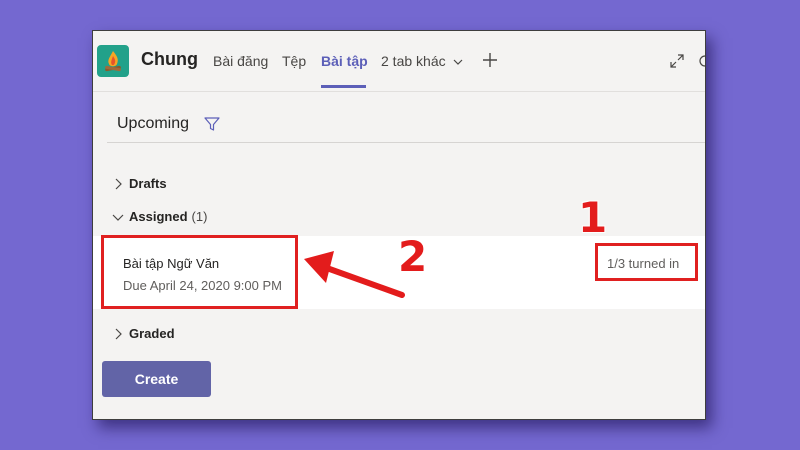  I want to click on section-title: Upcoming, so click(153, 123).